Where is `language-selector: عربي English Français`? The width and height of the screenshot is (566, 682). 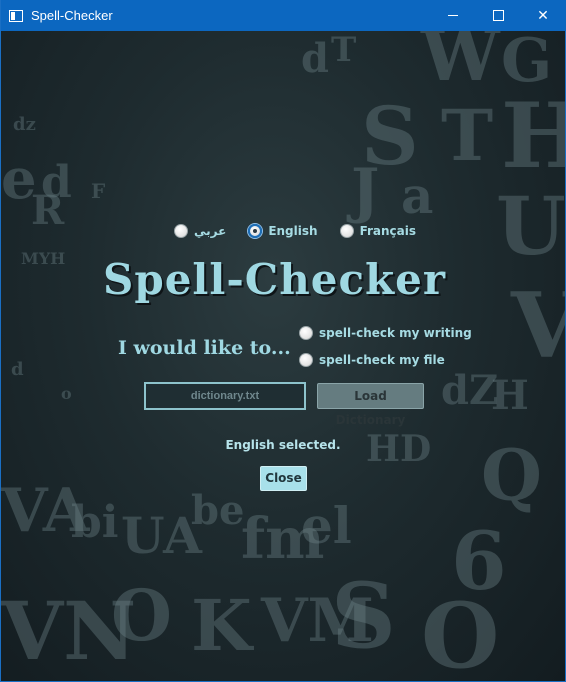
language-selector: عربي English Français is located at coordinates (306, 231).